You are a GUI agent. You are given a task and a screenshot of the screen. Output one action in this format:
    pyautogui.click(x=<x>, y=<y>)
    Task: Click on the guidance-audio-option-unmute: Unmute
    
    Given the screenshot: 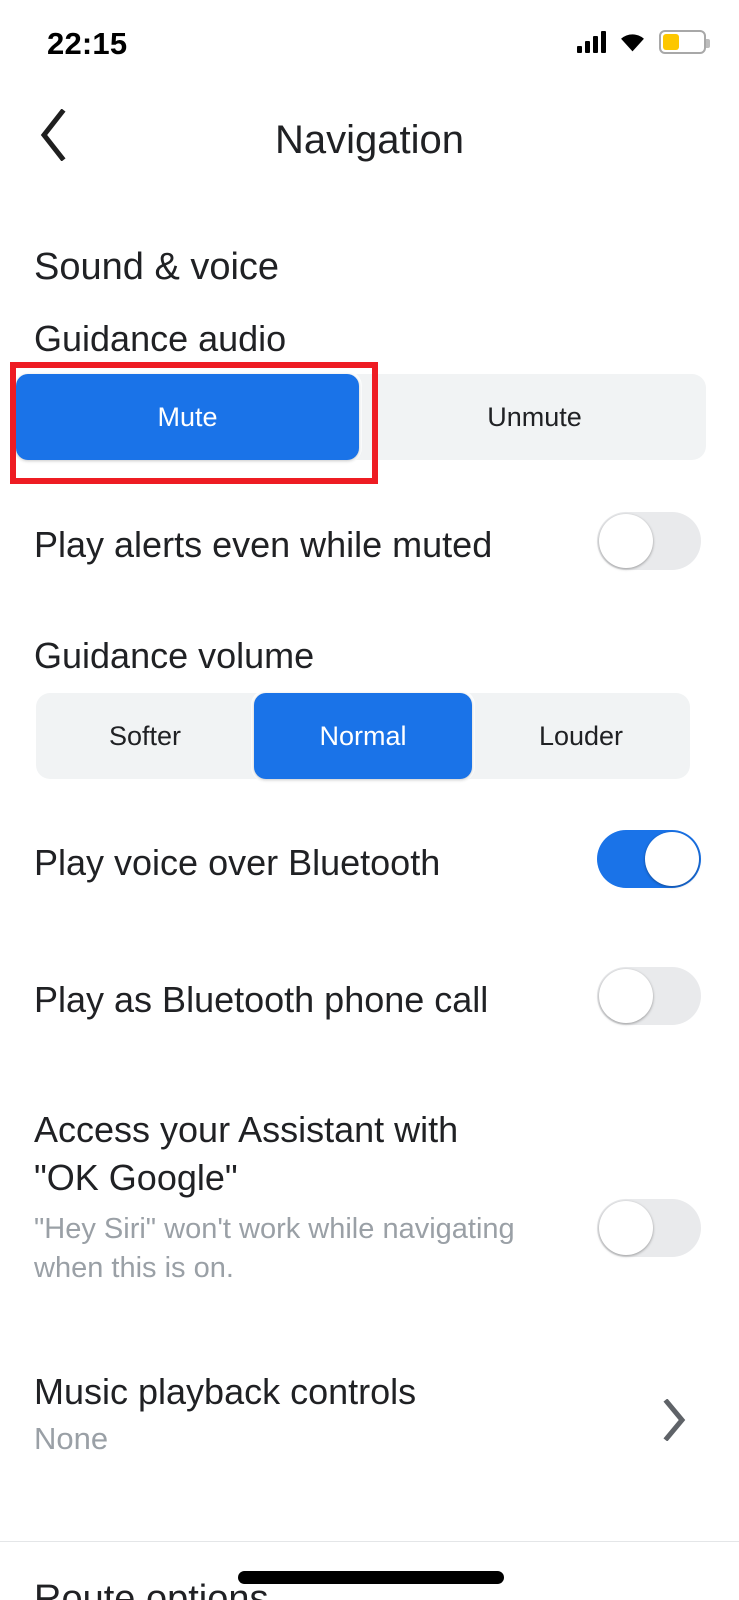 What is the action you would take?
    pyautogui.click(x=534, y=417)
    